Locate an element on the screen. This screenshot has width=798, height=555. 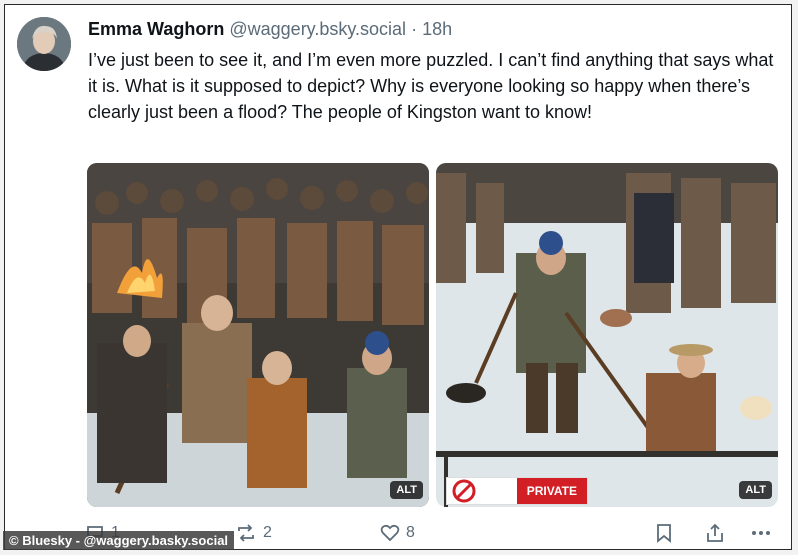
sign-text: PRIVATE is located at coordinates (551, 491).